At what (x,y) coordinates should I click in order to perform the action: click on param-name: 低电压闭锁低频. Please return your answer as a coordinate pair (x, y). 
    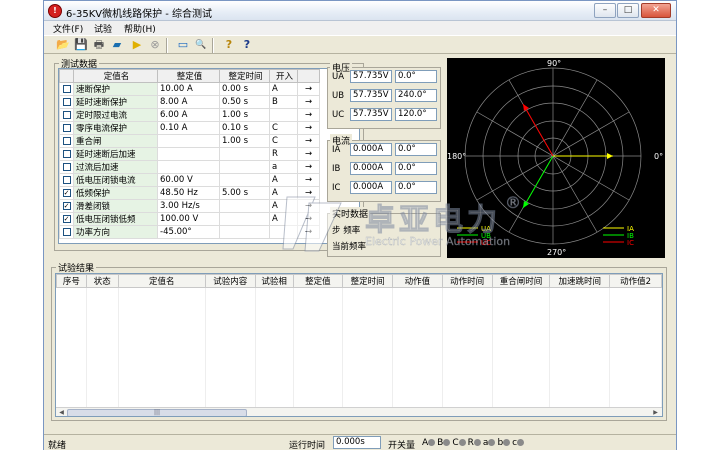
    Looking at the image, I should click on (115, 219).